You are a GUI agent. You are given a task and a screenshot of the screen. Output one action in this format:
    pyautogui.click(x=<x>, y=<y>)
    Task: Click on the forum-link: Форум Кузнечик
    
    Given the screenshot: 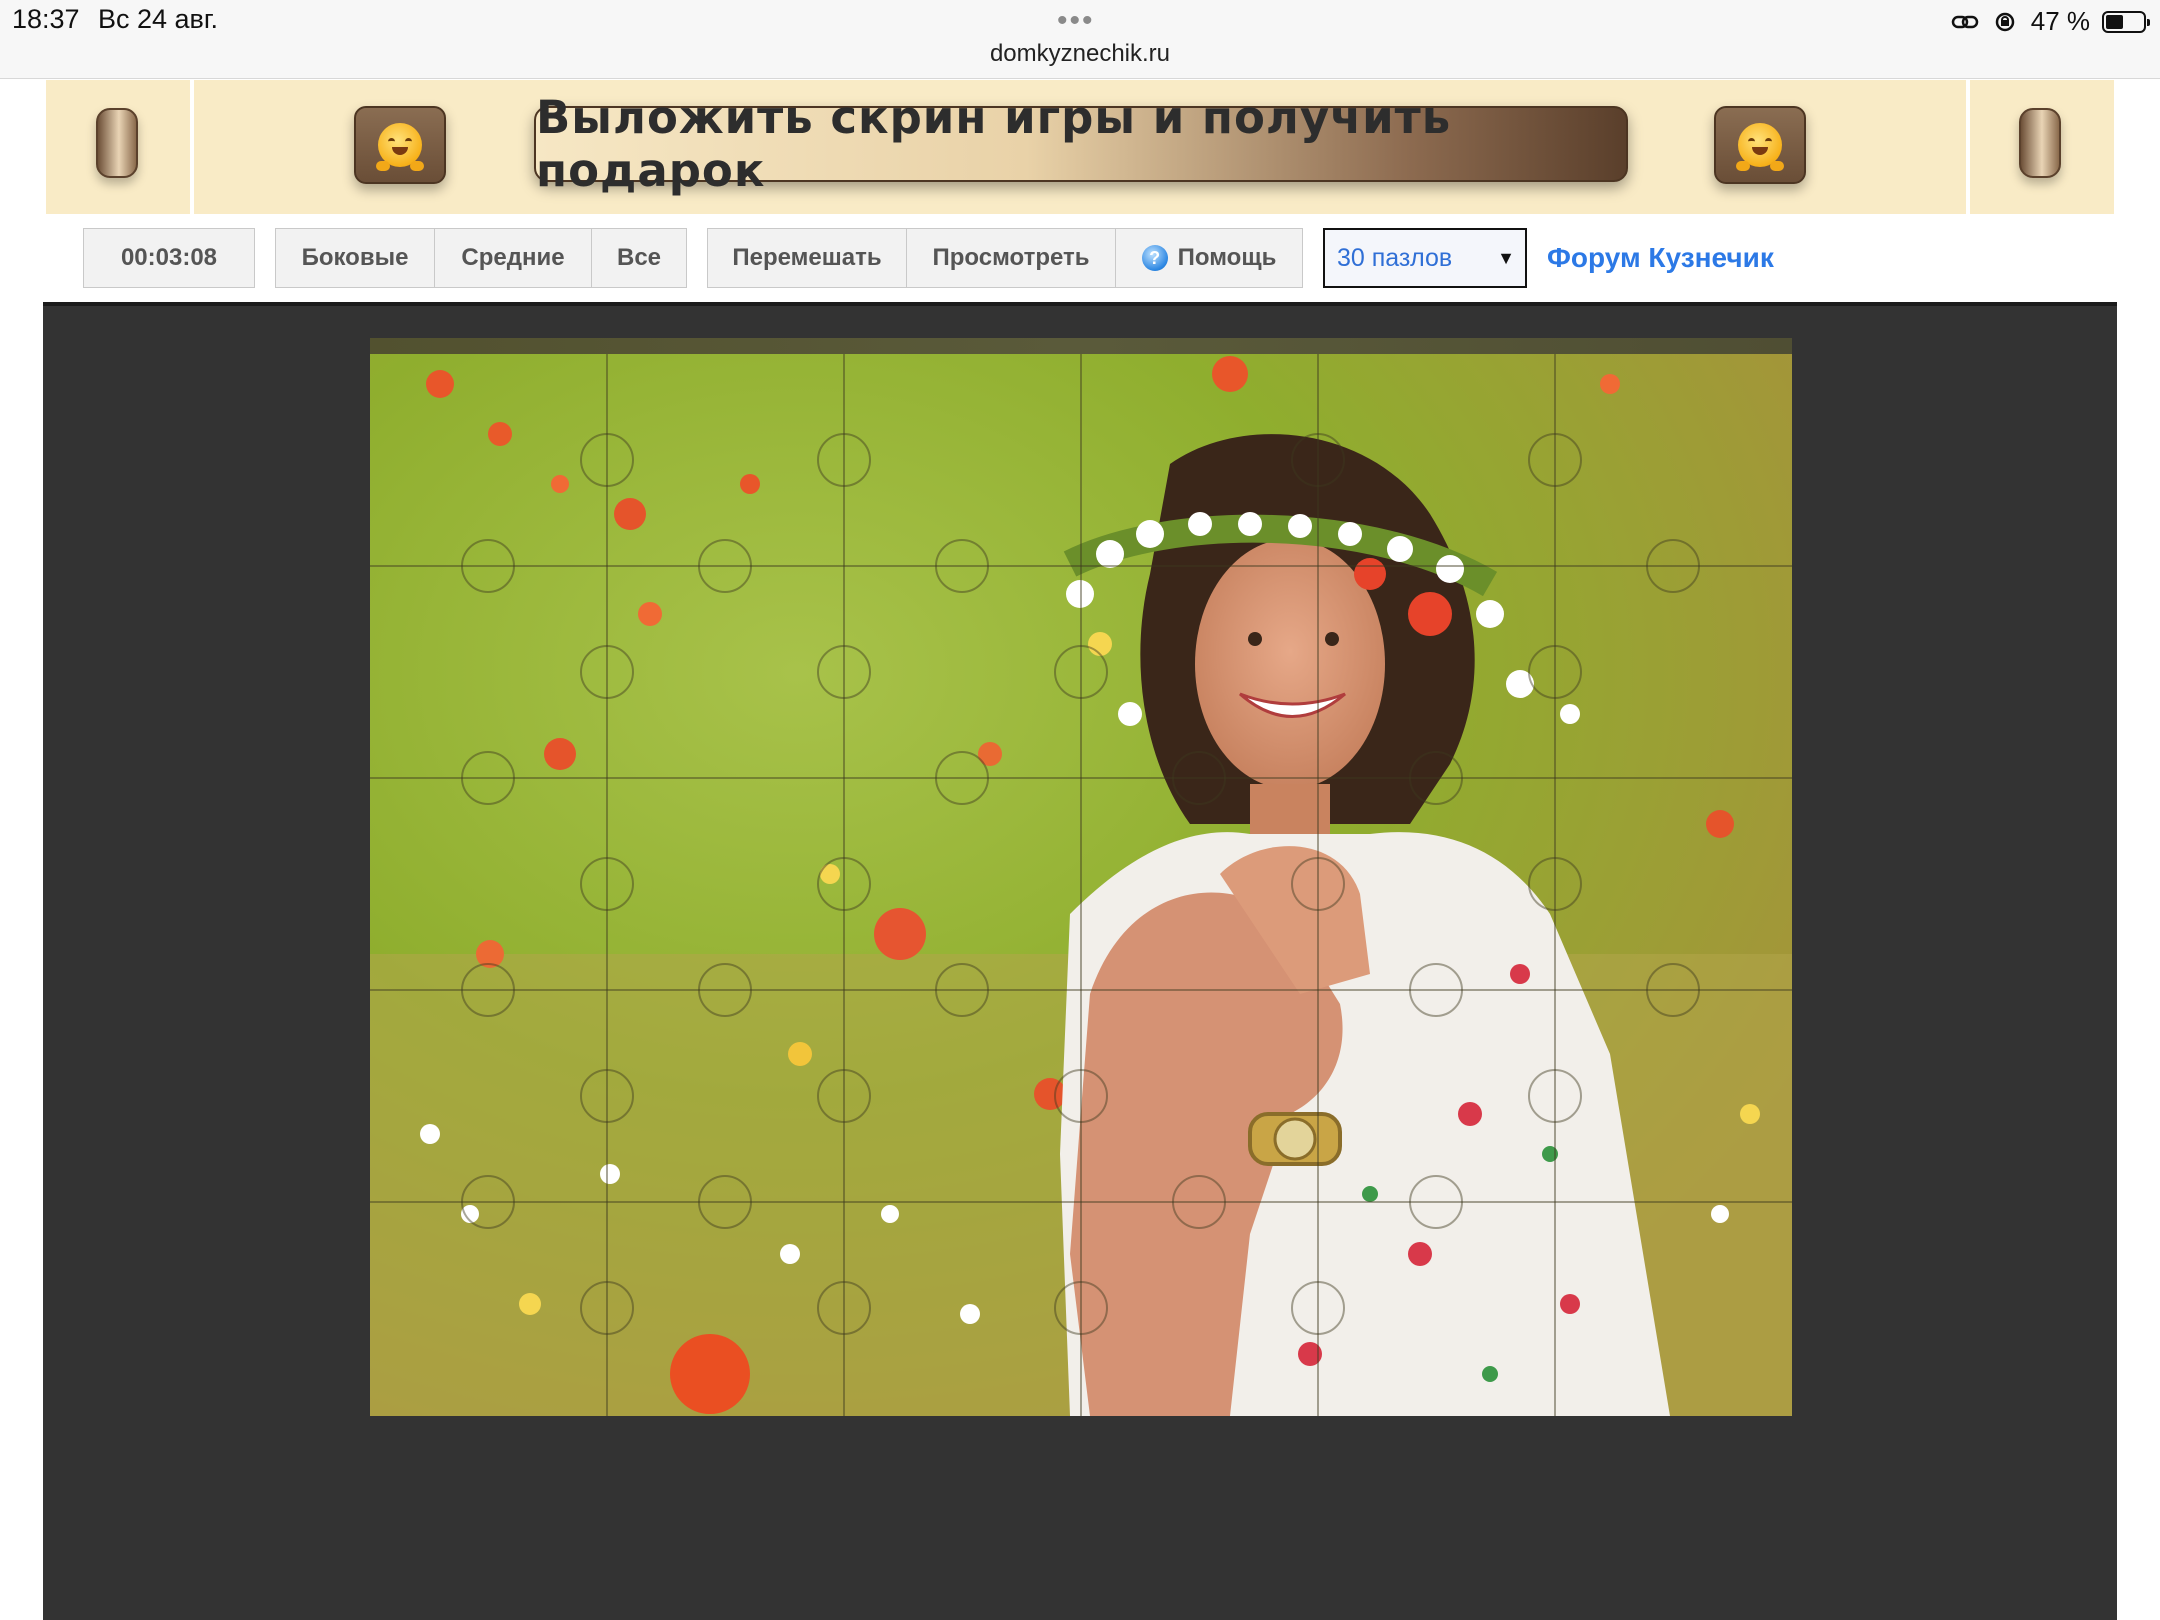 What is the action you would take?
    pyautogui.click(x=1660, y=258)
    